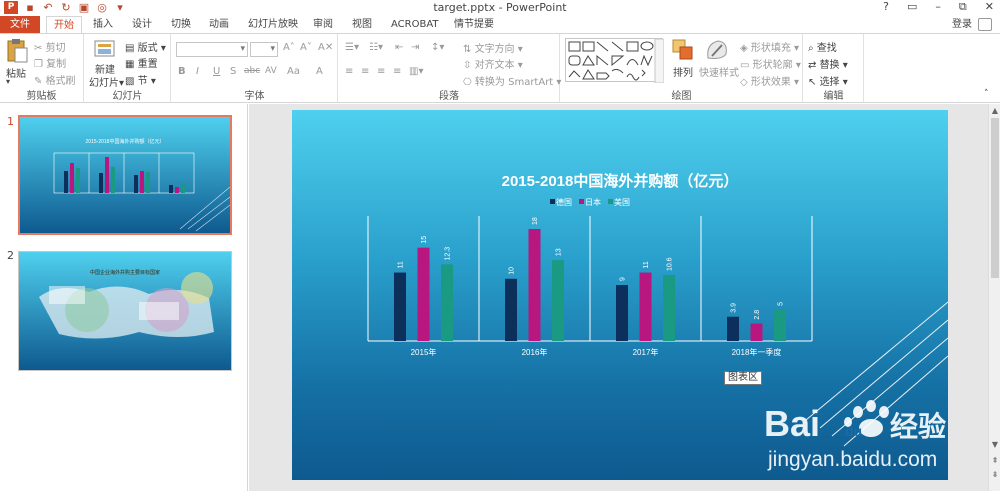 The image size is (1000, 491). I want to click on tab-acrobat: ACROBAT, so click(415, 24).